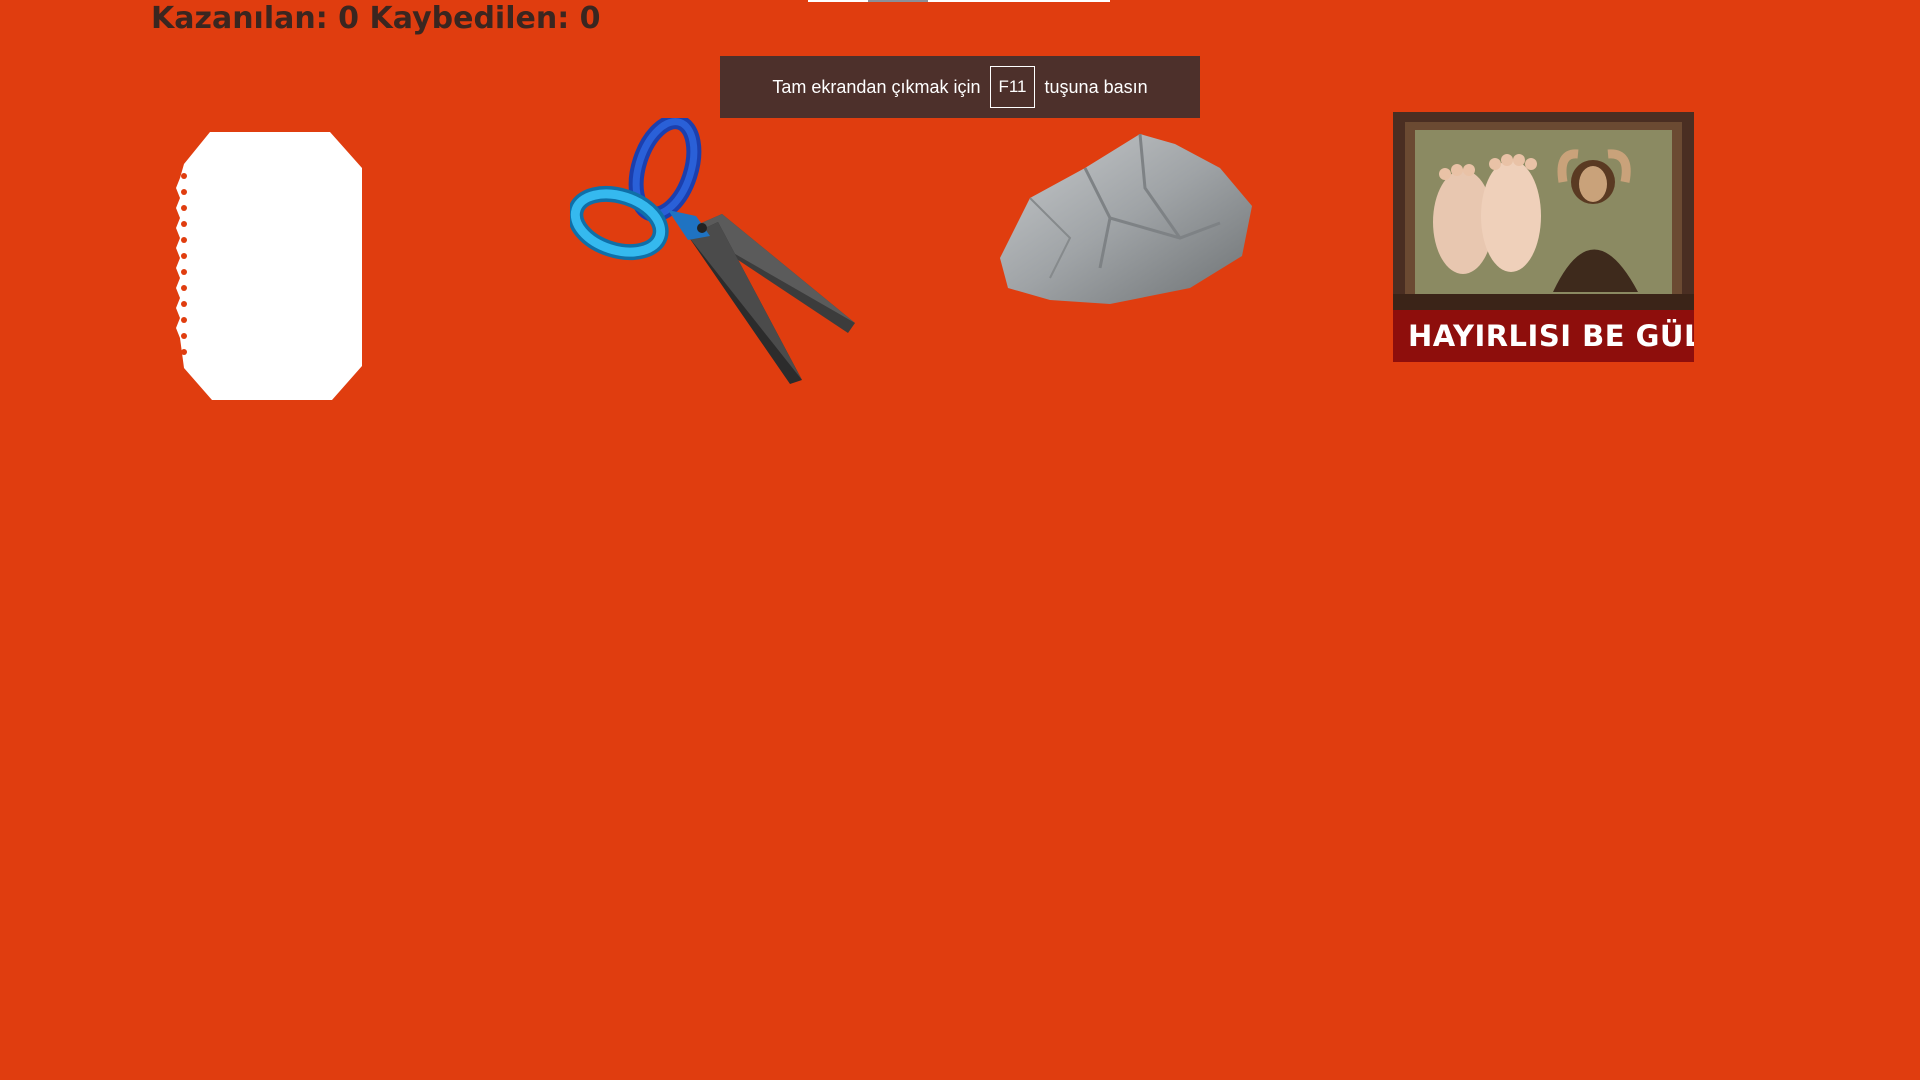  I want to click on score-display: Kazanılan: 0 Kaybedilen: 0, so click(376, 19).